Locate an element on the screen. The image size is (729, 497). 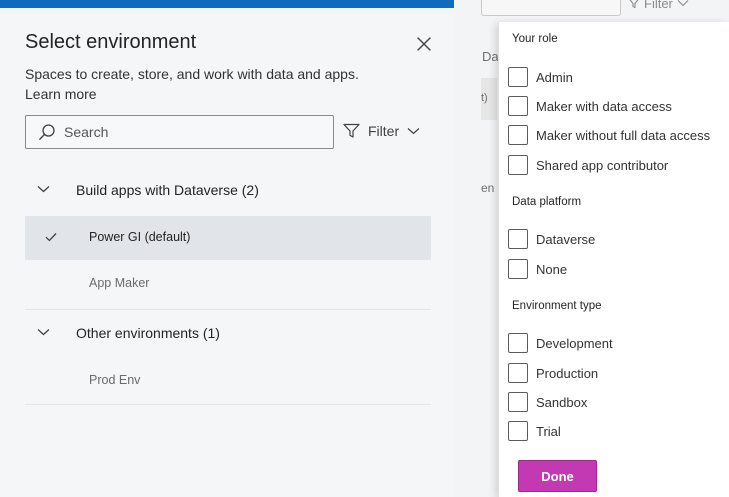
search-box is located at coordinates (179, 132).